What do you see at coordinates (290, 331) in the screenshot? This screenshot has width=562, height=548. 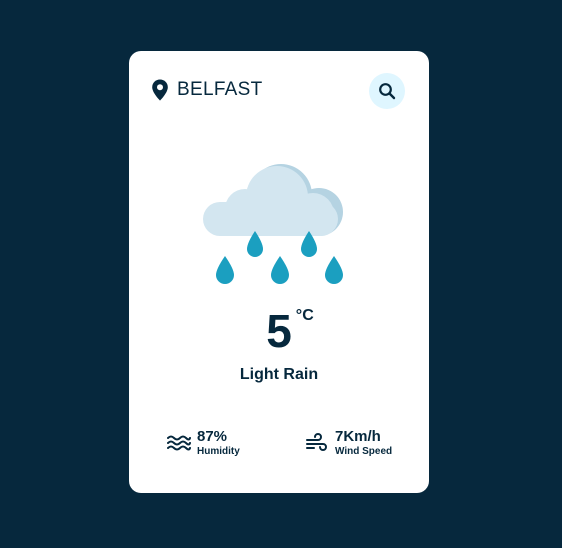 I see `temperature-value: 5 °C` at bounding box center [290, 331].